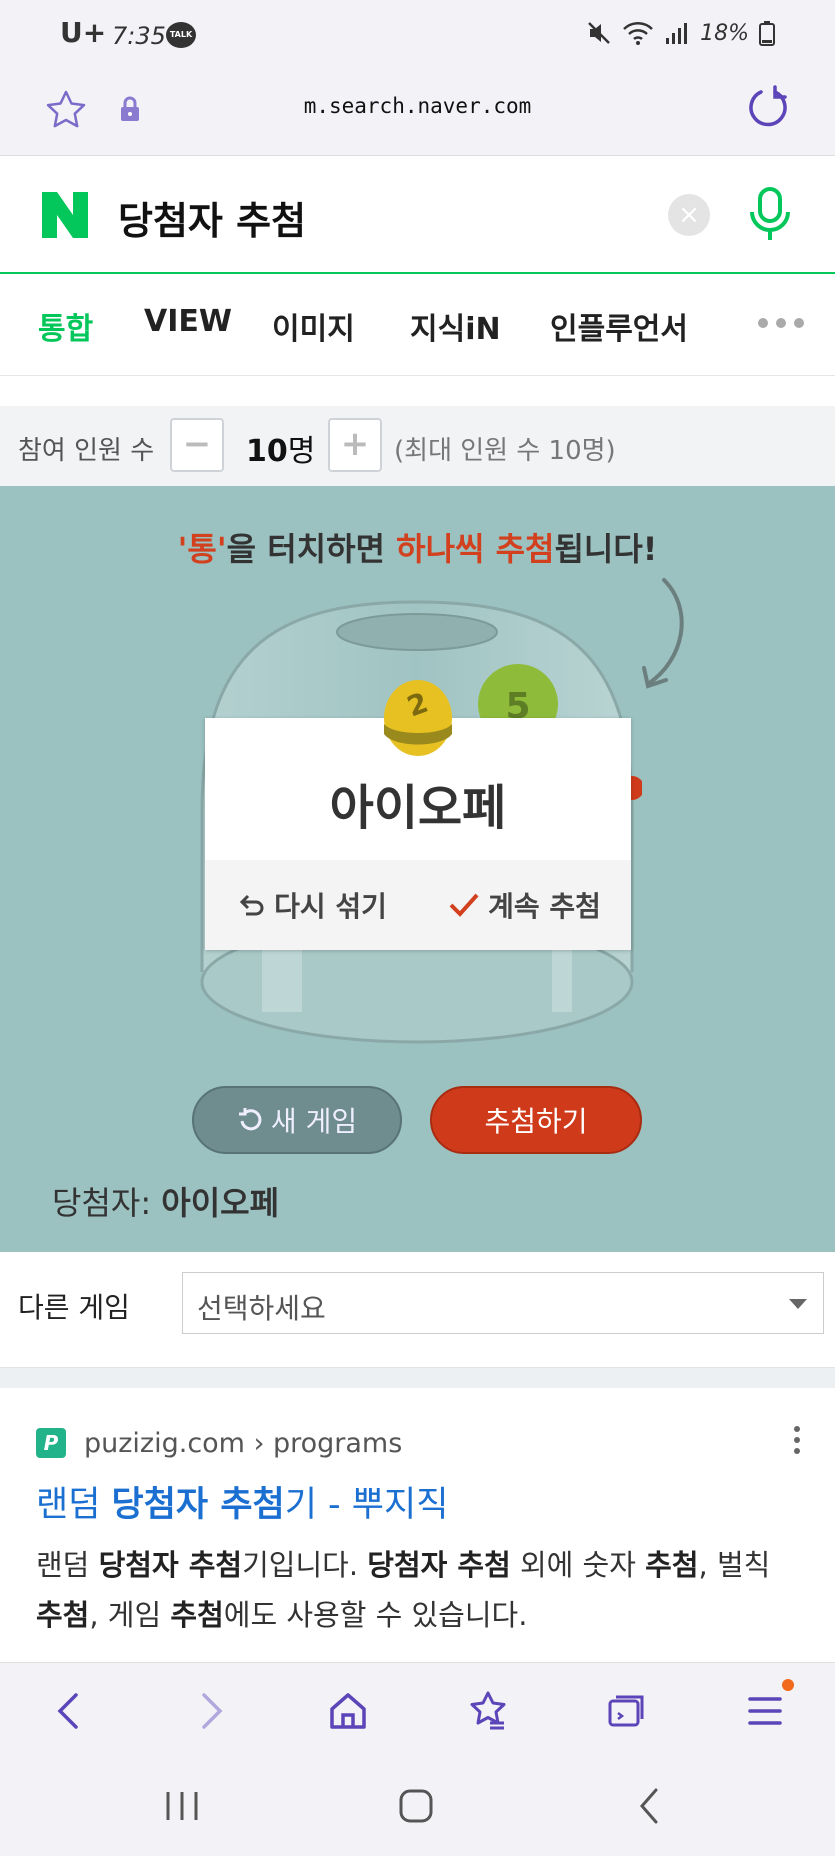 The height and width of the screenshot is (1856, 835). What do you see at coordinates (212, 217) in the screenshot?
I see `search-input: 당첨자 추첨` at bounding box center [212, 217].